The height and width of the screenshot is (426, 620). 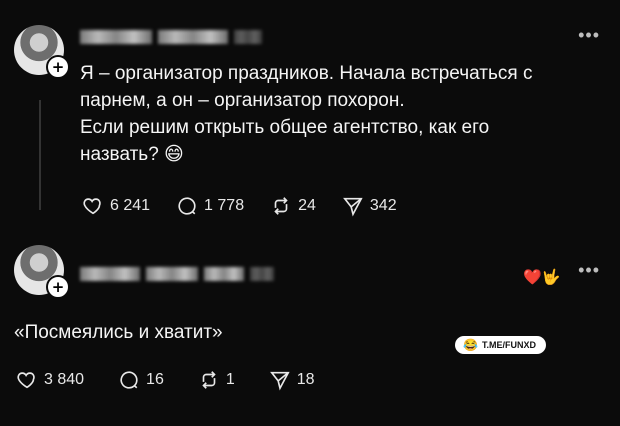 What do you see at coordinates (155, 379) in the screenshot?
I see `reply-count: 16` at bounding box center [155, 379].